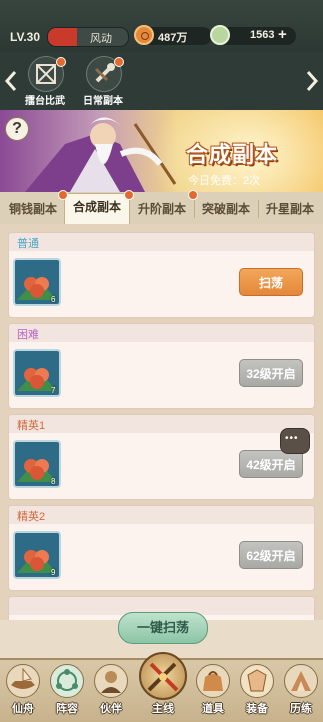 Image resolution: width=323 pixels, height=722 pixels. Describe the element at coordinates (271, 464) in the screenshot. I see `locked-stage-button: 42级开启` at that location.